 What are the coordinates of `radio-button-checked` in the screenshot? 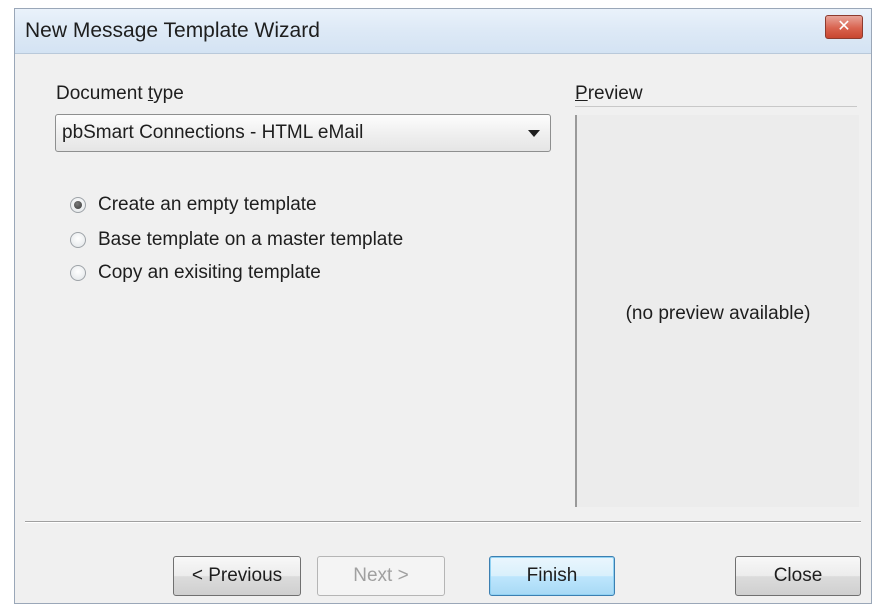 It's located at (78, 205).